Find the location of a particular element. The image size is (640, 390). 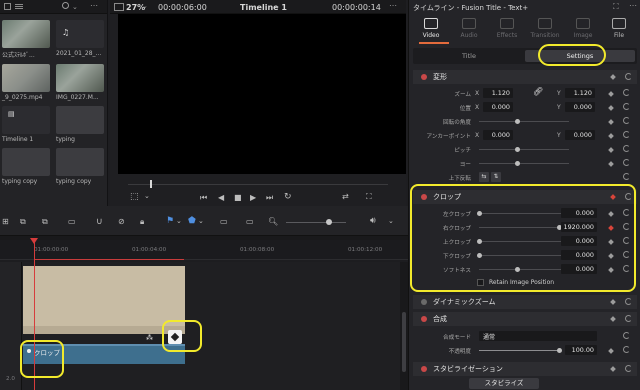

replace-clip-icon: ▭ is located at coordinates (72, 221).